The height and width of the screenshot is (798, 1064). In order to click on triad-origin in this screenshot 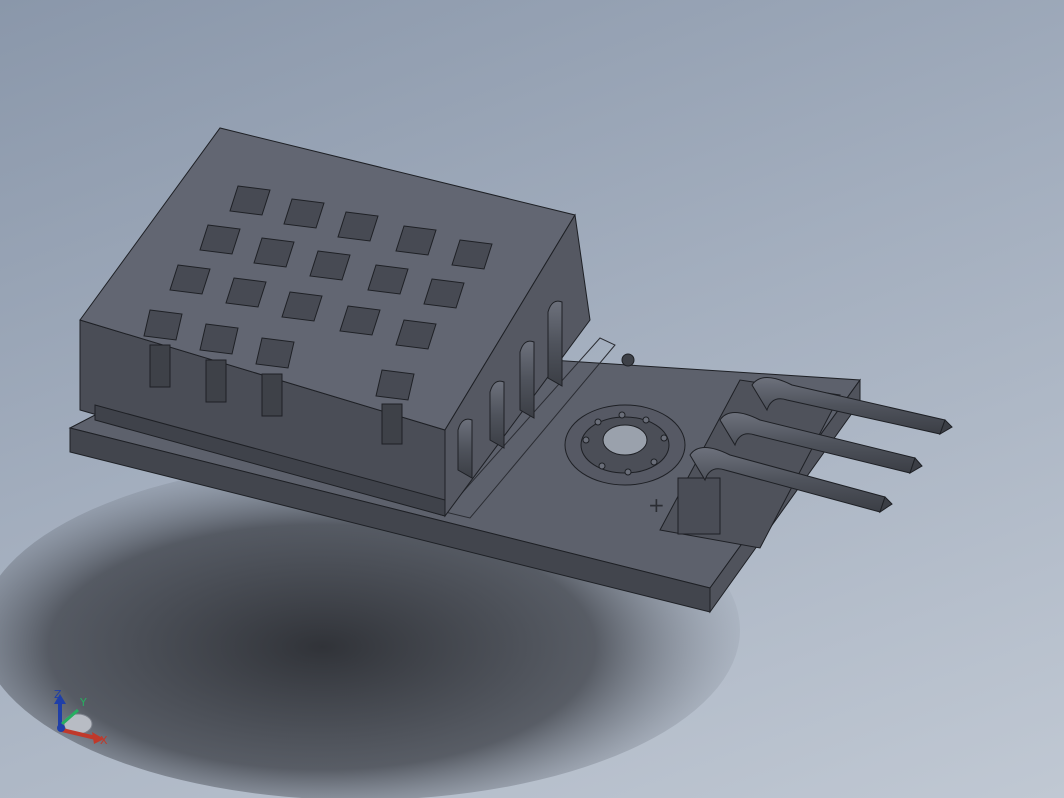, I will do `click(61, 728)`.